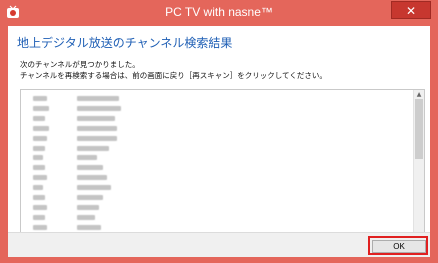 The width and height of the screenshot is (438, 263). I want to click on scroll-thumb, so click(419, 129).